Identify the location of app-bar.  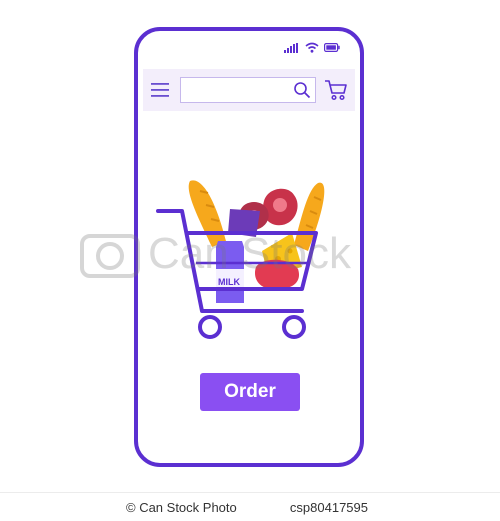
(249, 90).